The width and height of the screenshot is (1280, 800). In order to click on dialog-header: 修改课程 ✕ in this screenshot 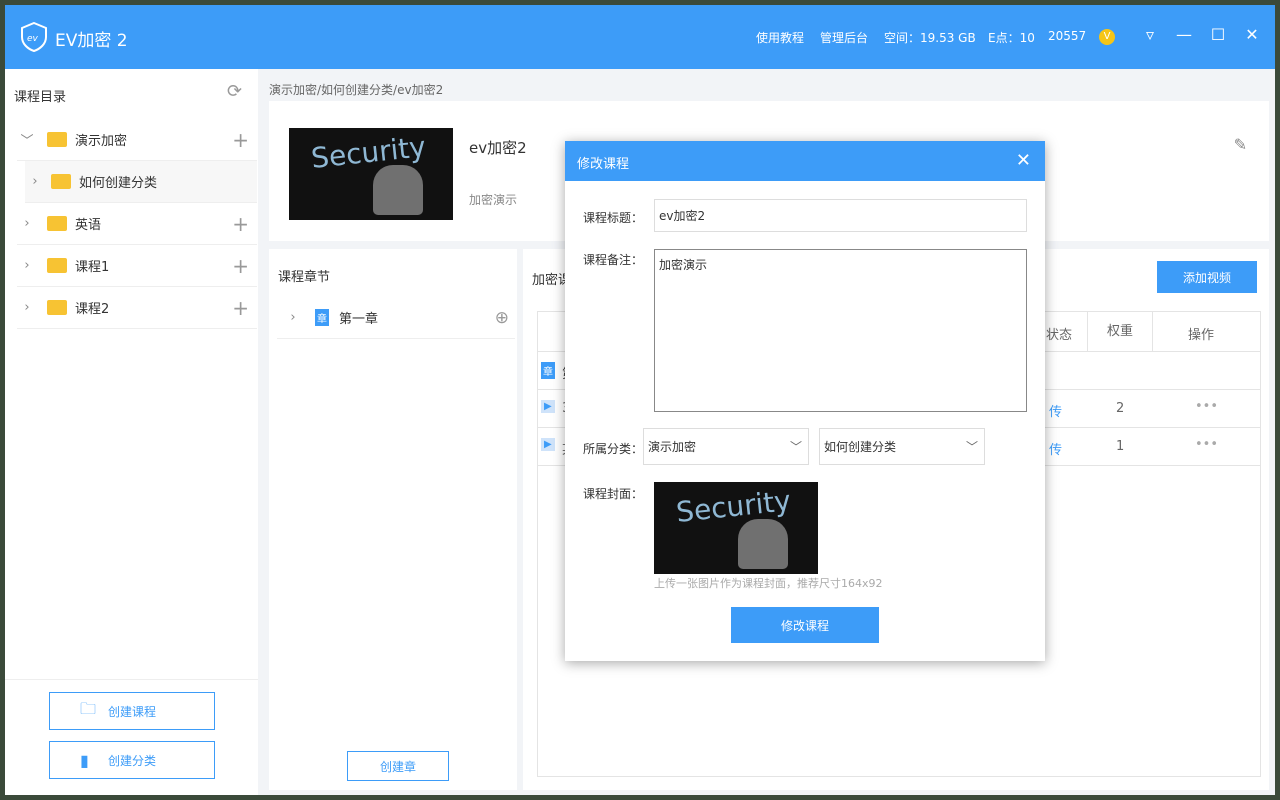, I will do `click(805, 161)`.